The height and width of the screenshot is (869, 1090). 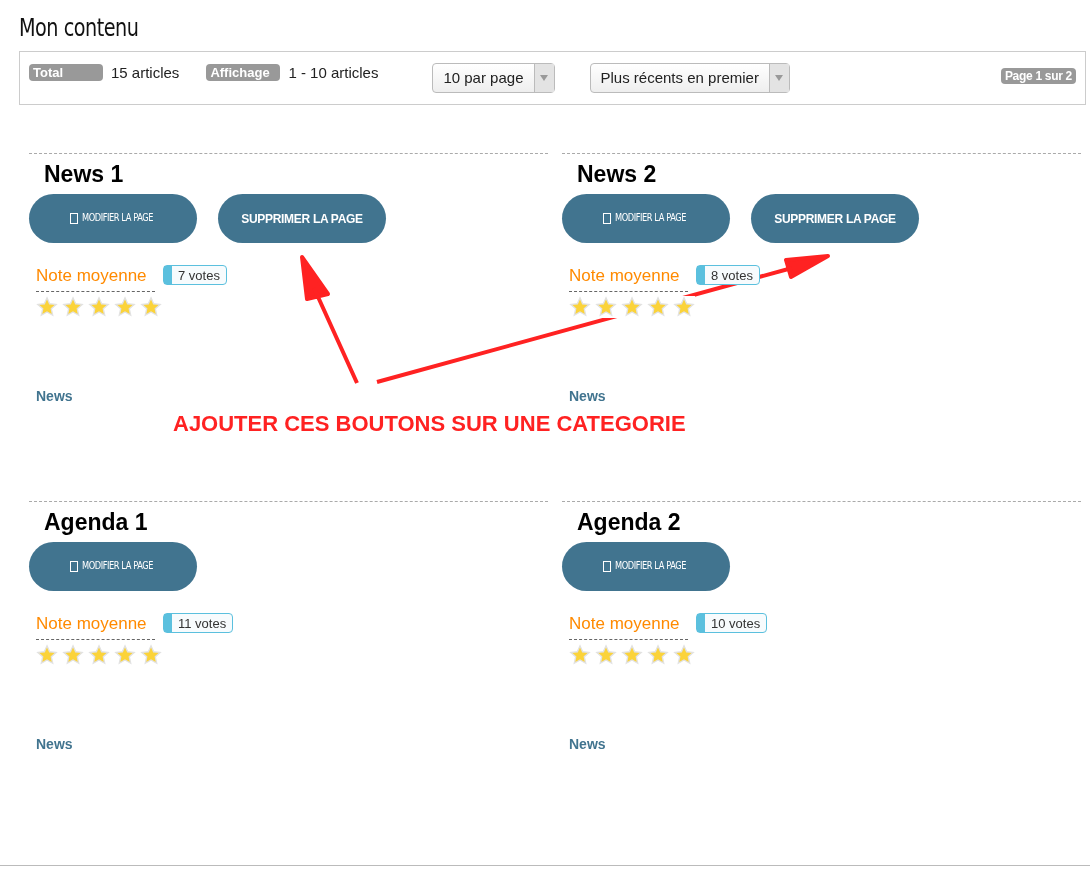 I want to click on votes-badge: 10 votes, so click(x=732, y=623).